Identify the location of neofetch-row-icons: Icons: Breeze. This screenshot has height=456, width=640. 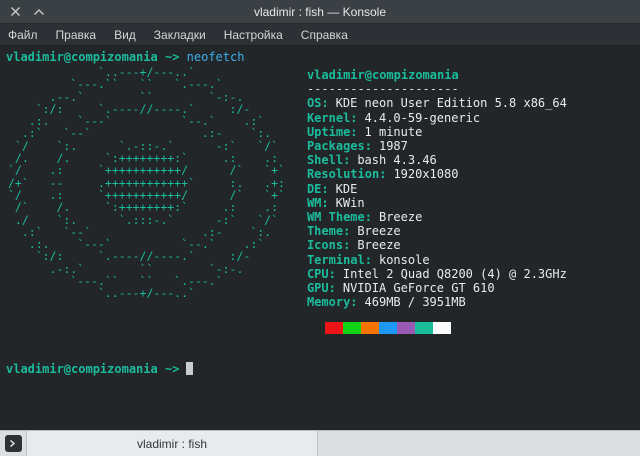
(353, 245).